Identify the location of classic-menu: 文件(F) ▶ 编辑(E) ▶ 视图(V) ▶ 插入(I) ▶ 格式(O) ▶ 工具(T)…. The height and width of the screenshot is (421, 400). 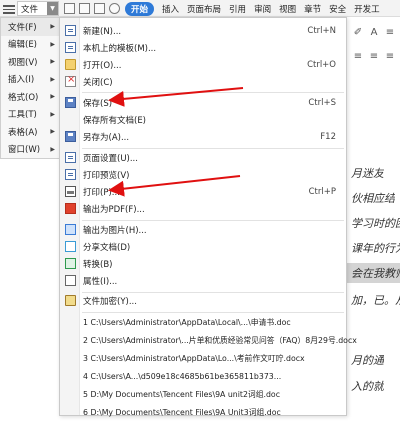
(30, 88).